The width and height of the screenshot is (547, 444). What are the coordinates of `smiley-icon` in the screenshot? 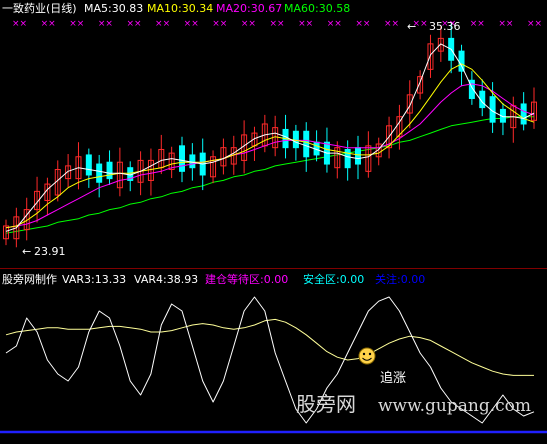 It's located at (367, 356).